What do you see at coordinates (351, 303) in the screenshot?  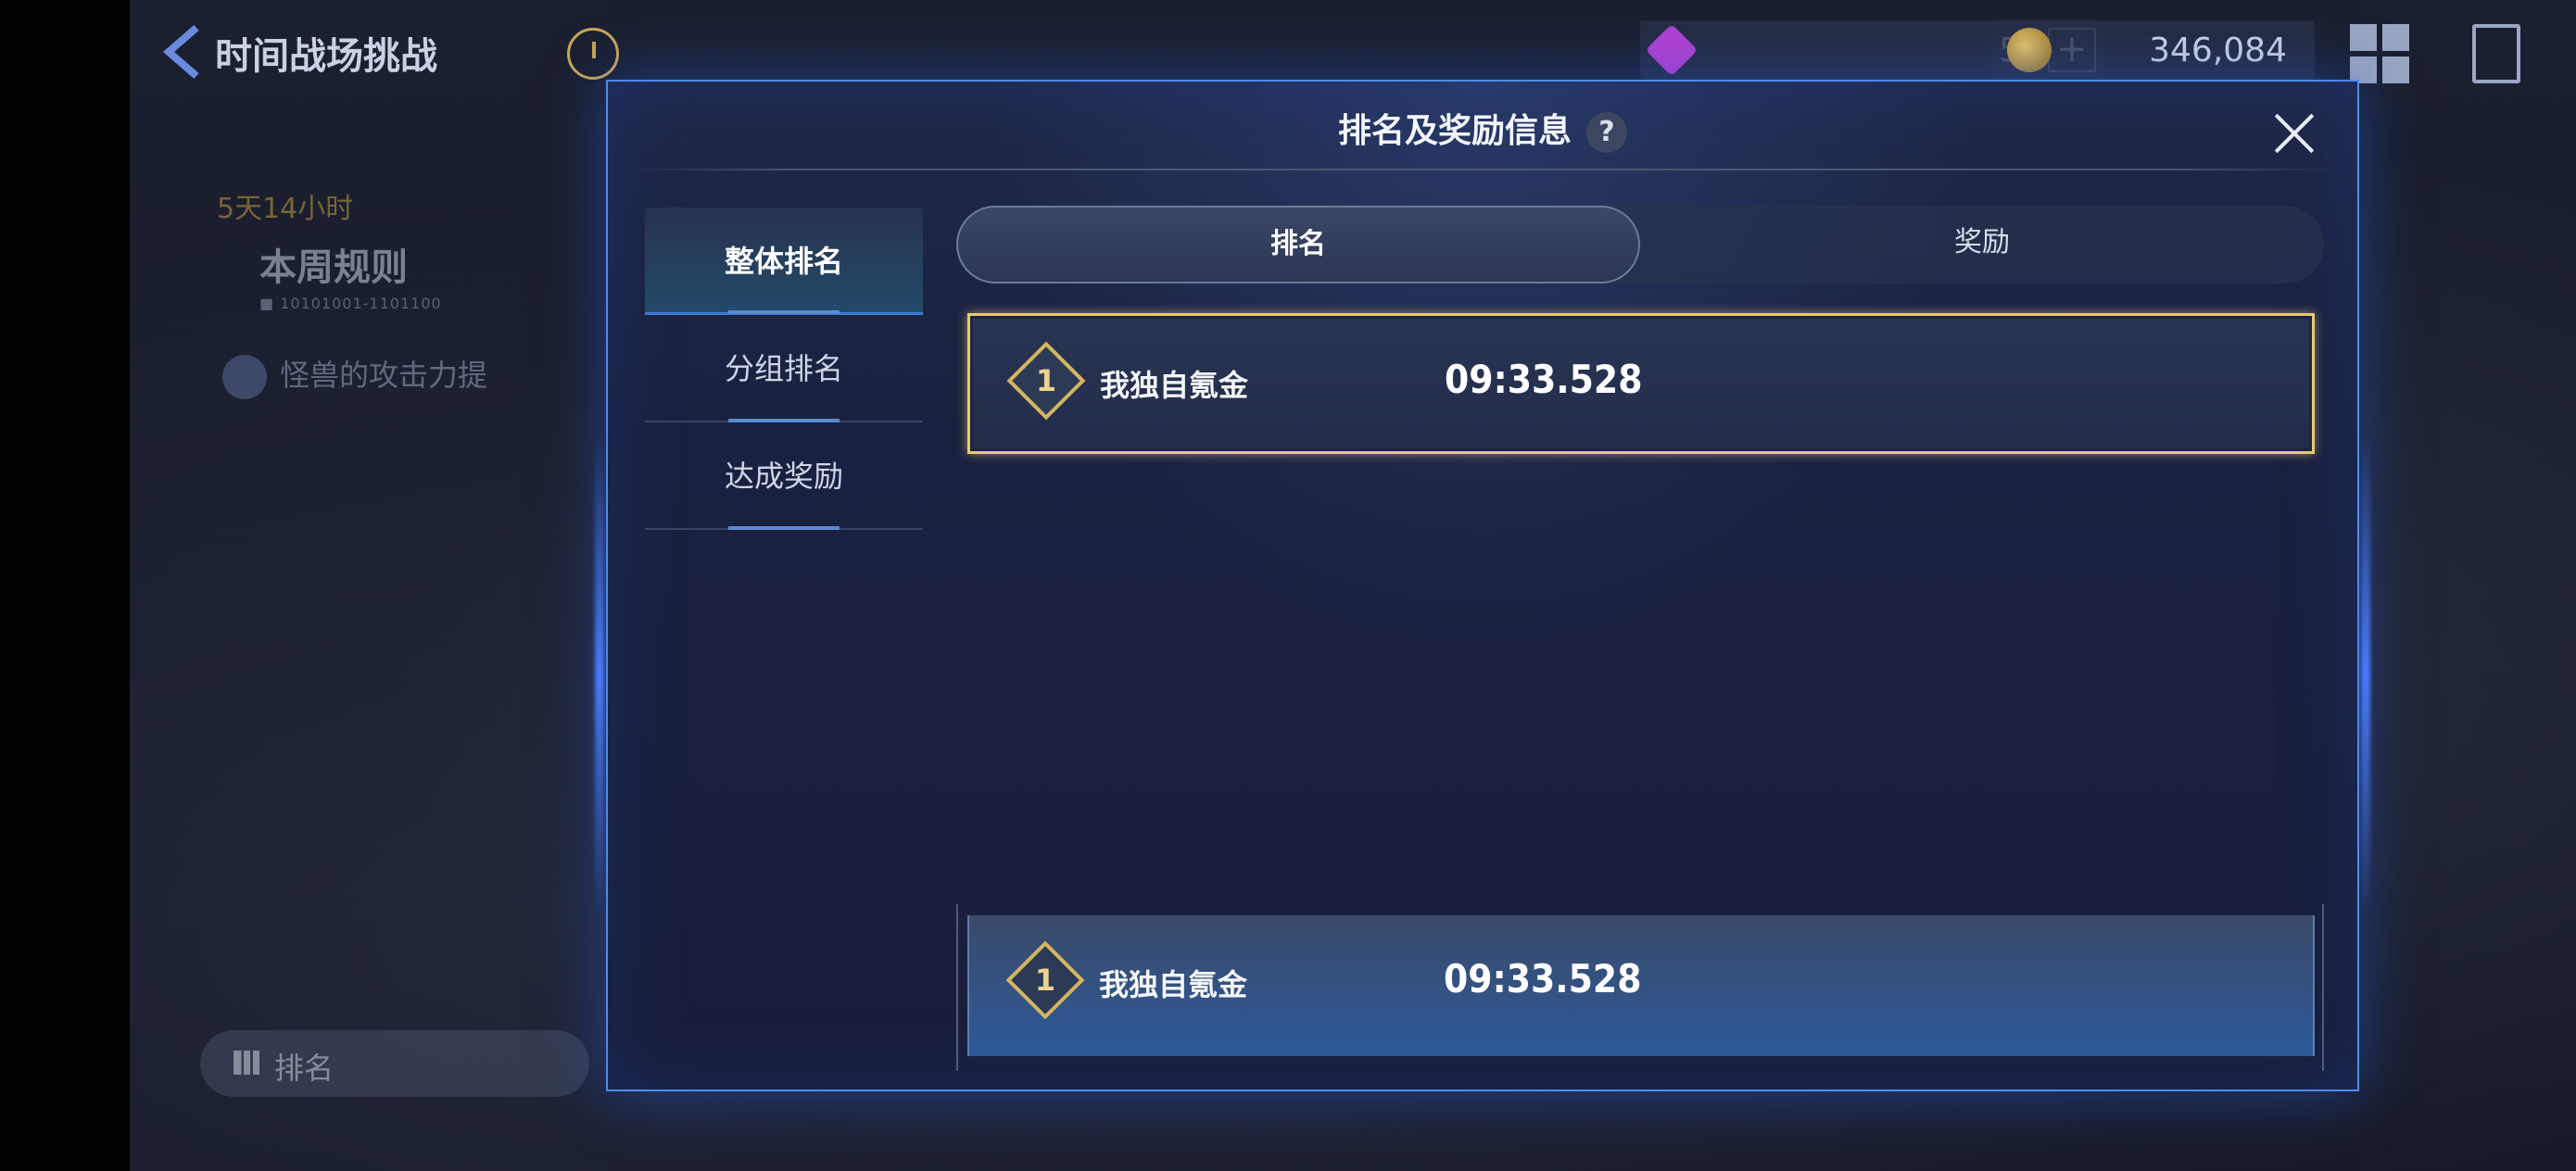 I see `rules-code: ■ 10101001-1101100` at bounding box center [351, 303].